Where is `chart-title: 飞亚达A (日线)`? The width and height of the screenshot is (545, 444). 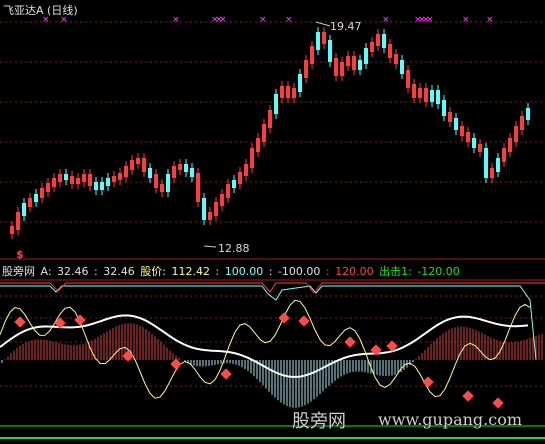
chart-title: 飞亚达A (日线) is located at coordinates (40, 10).